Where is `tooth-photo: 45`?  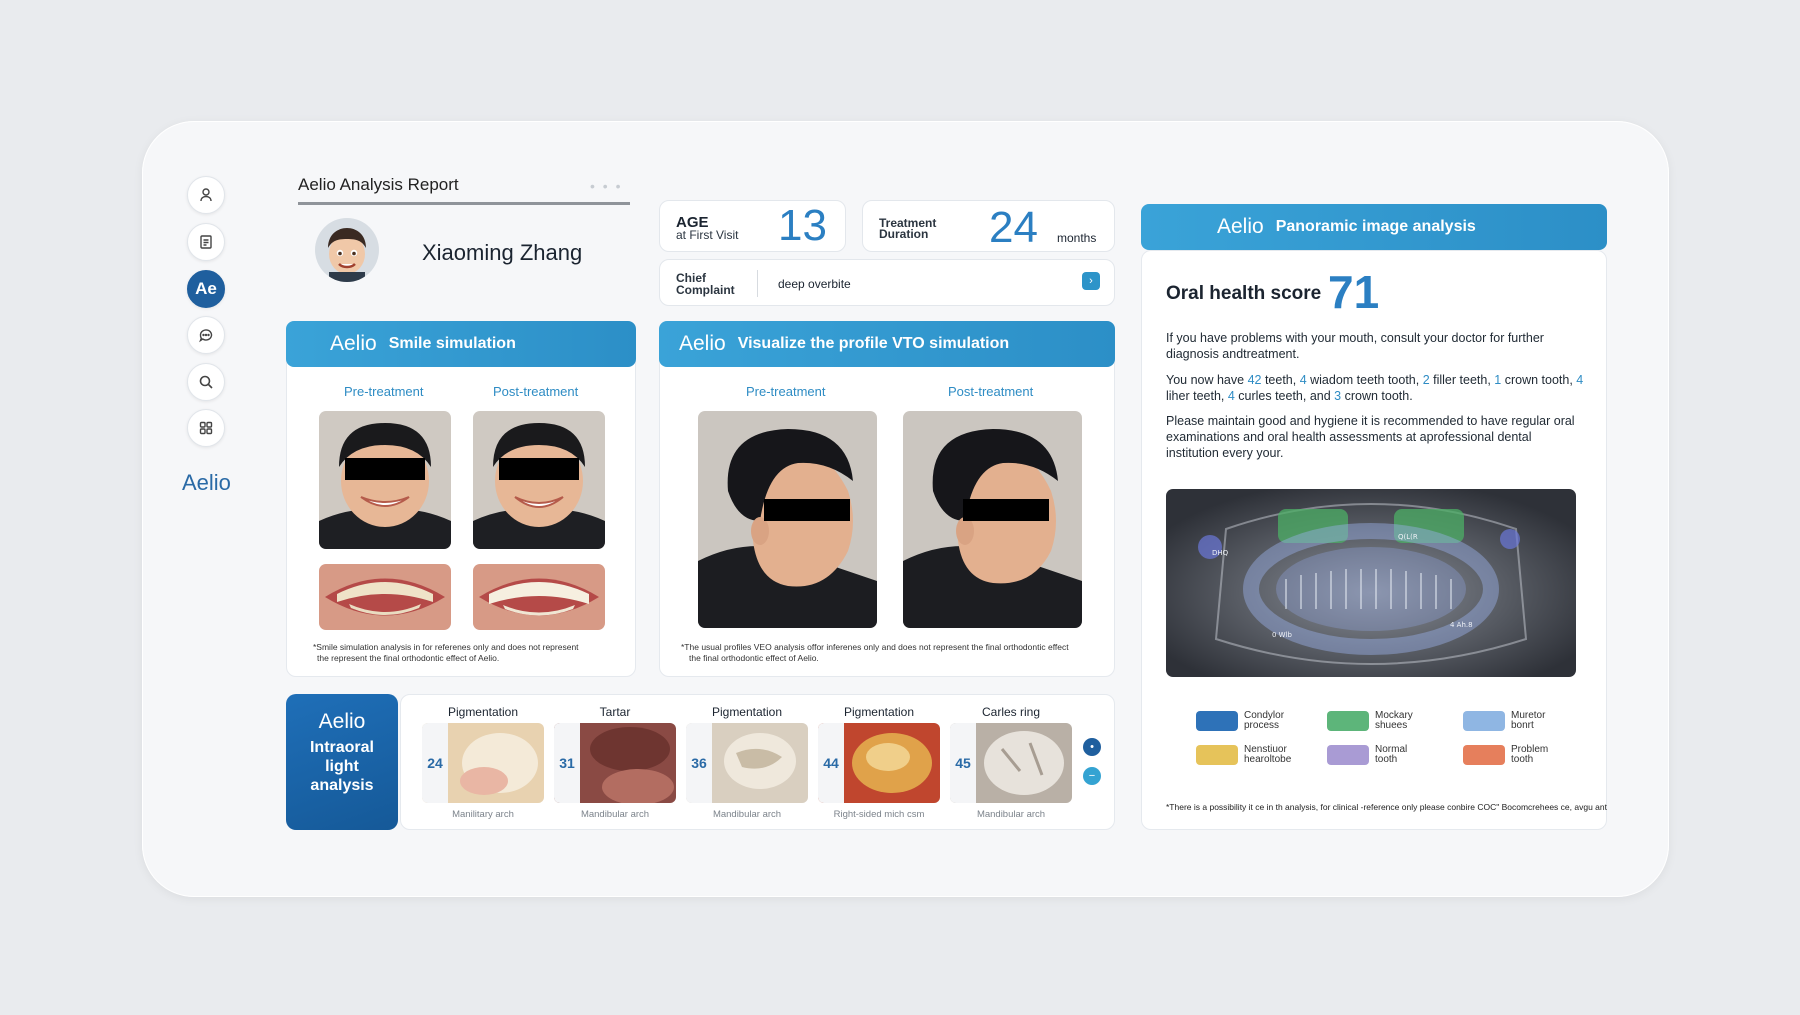
tooth-photo: 45 is located at coordinates (1011, 763).